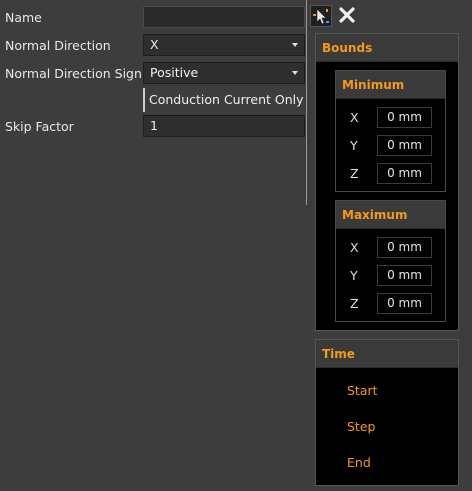  What do you see at coordinates (23, 17) in the screenshot?
I see `name-label: Name` at bounding box center [23, 17].